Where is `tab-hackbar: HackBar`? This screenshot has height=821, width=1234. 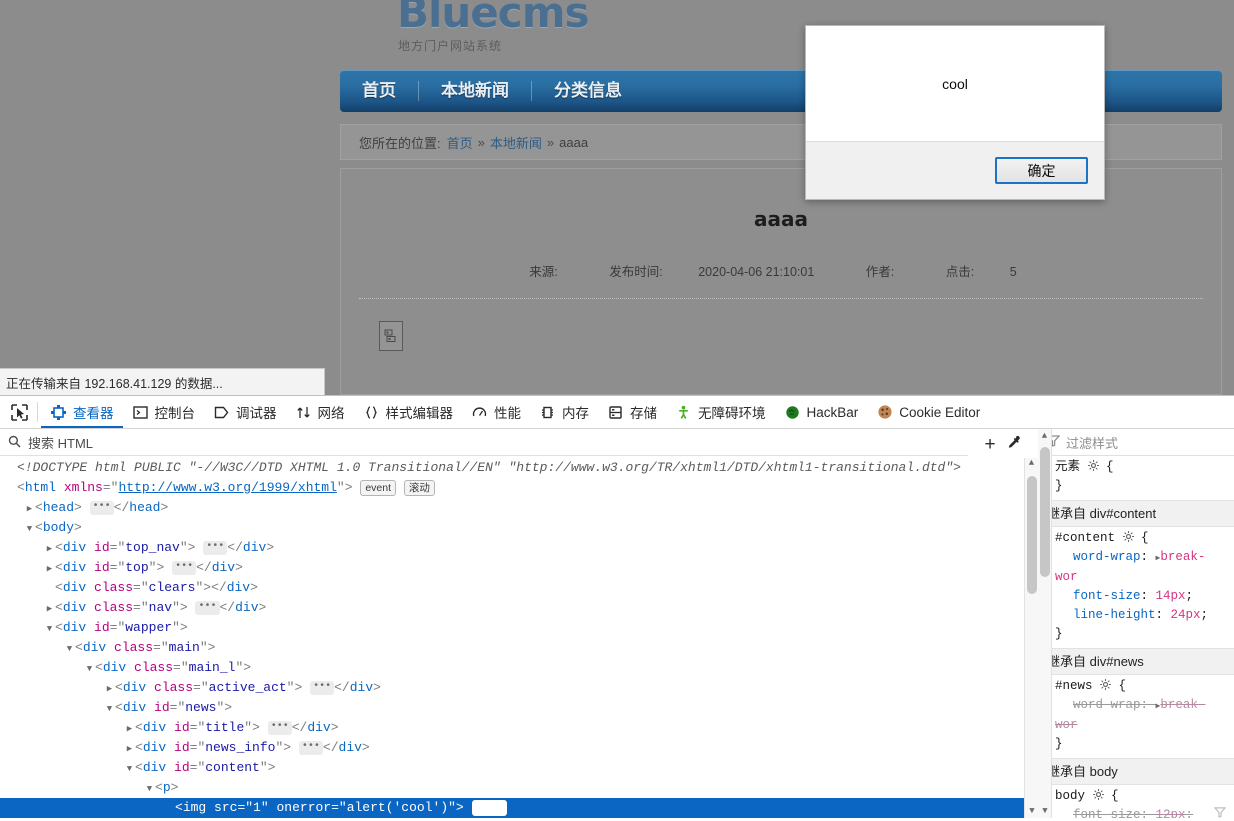
tab-hackbar: HackBar is located at coordinates (821, 412).